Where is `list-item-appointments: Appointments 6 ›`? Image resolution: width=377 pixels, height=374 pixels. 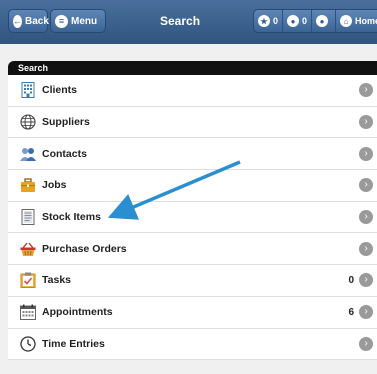 list-item-appointments: Appointments 6 › is located at coordinates (192, 312).